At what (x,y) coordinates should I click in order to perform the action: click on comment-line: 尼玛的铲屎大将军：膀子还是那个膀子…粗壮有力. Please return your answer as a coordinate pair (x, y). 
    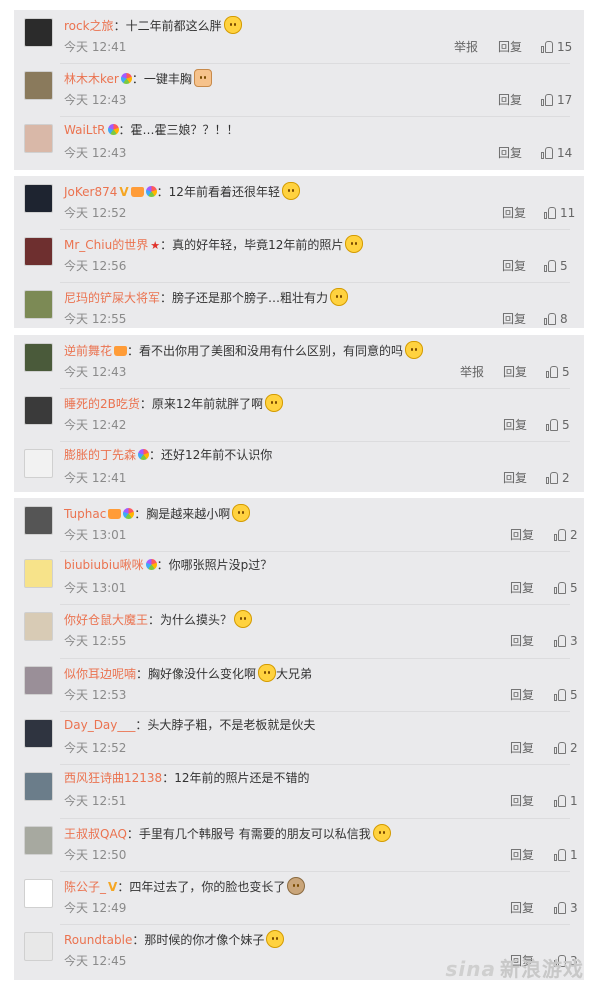
    Looking at the image, I should click on (206, 297).